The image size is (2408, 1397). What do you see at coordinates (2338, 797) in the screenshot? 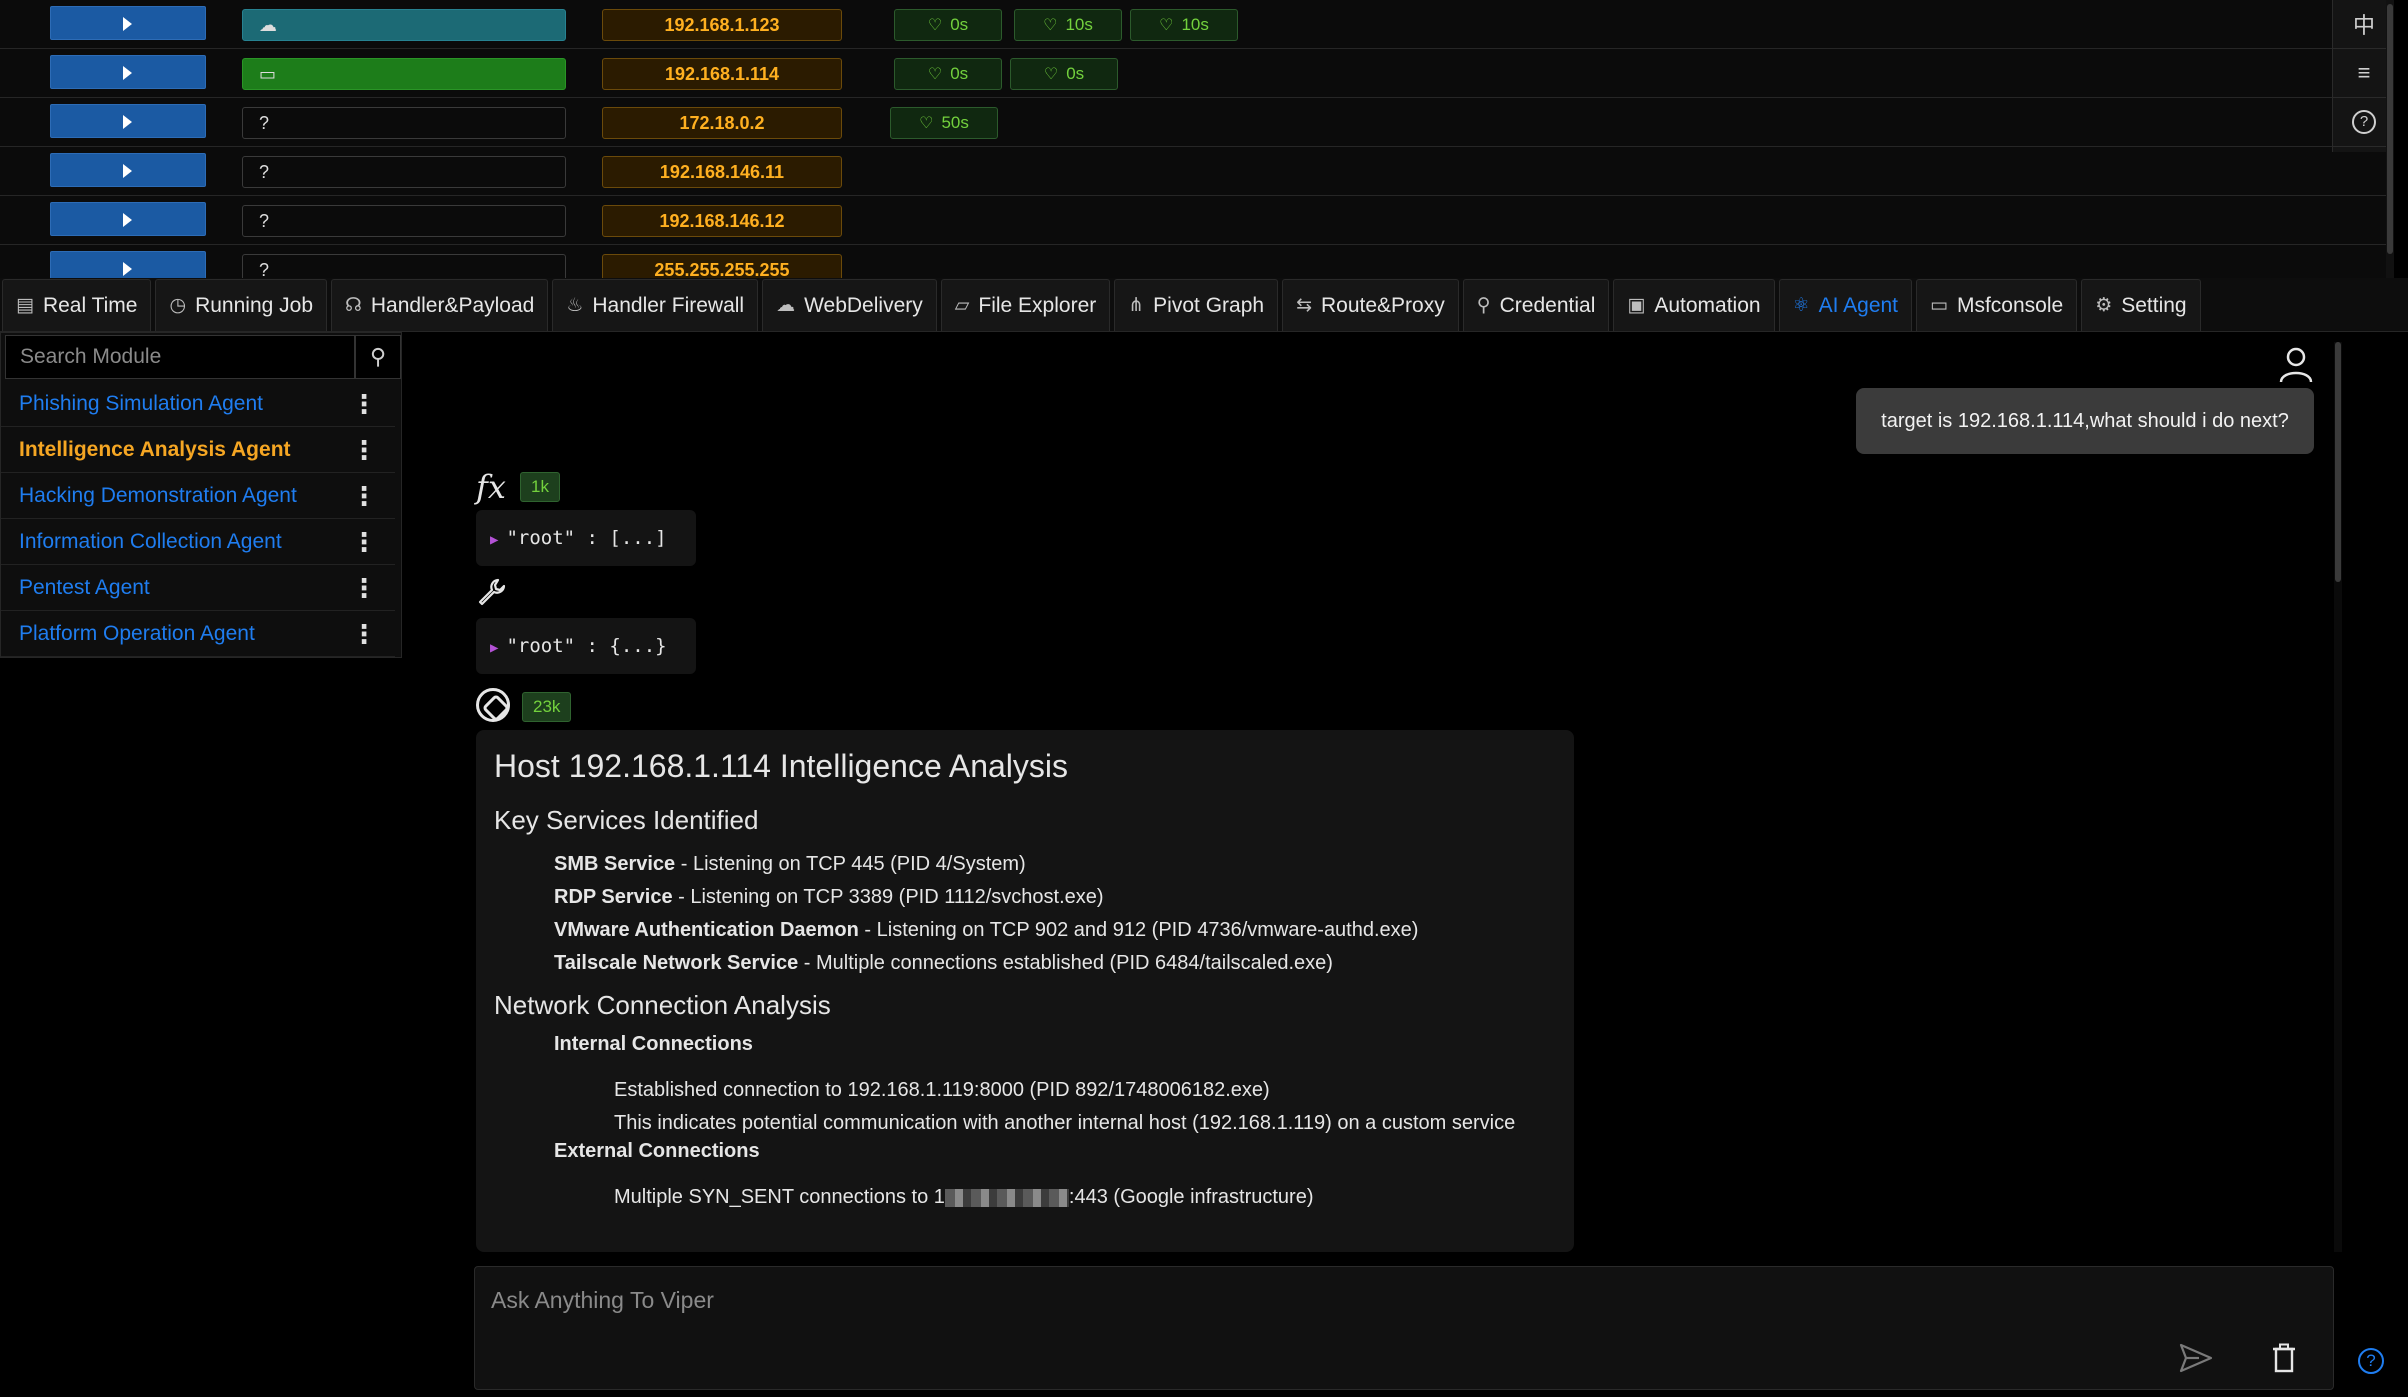
I see `chat-scrollbar` at bounding box center [2338, 797].